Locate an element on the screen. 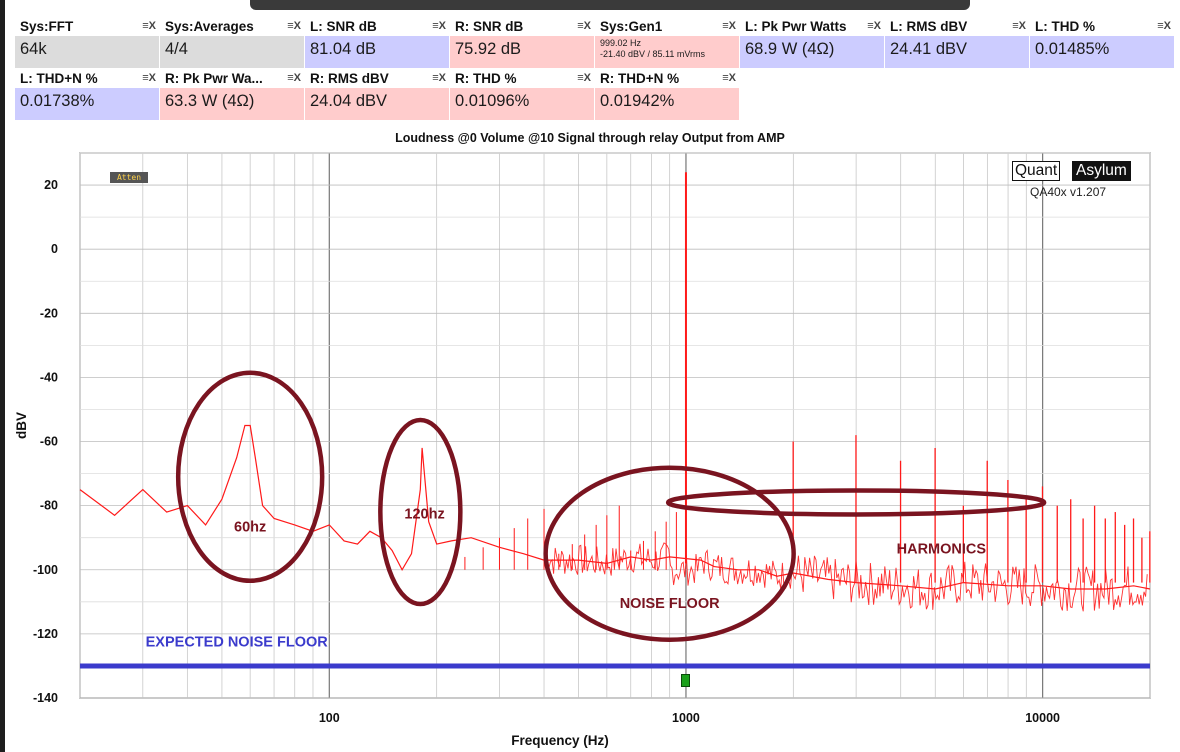 This screenshot has width=1180, height=752. x-tick-label: 100 is located at coordinates (329, 718).